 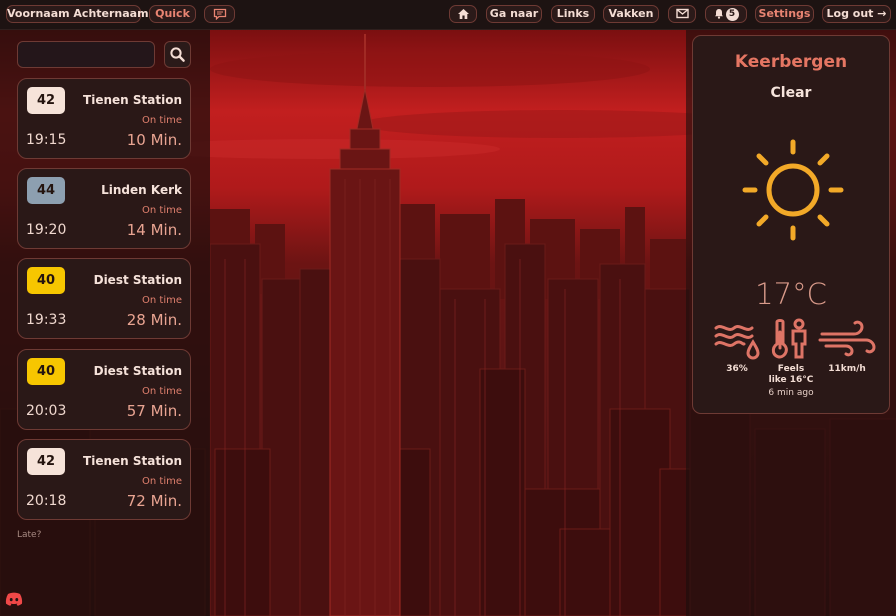 What do you see at coordinates (46, 501) in the screenshot?
I see `departure-time: 20:18` at bounding box center [46, 501].